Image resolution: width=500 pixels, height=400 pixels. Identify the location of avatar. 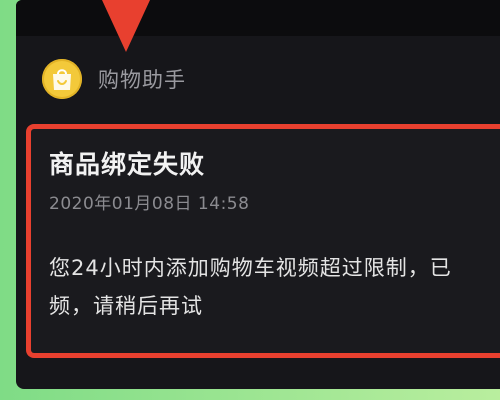
(62, 79).